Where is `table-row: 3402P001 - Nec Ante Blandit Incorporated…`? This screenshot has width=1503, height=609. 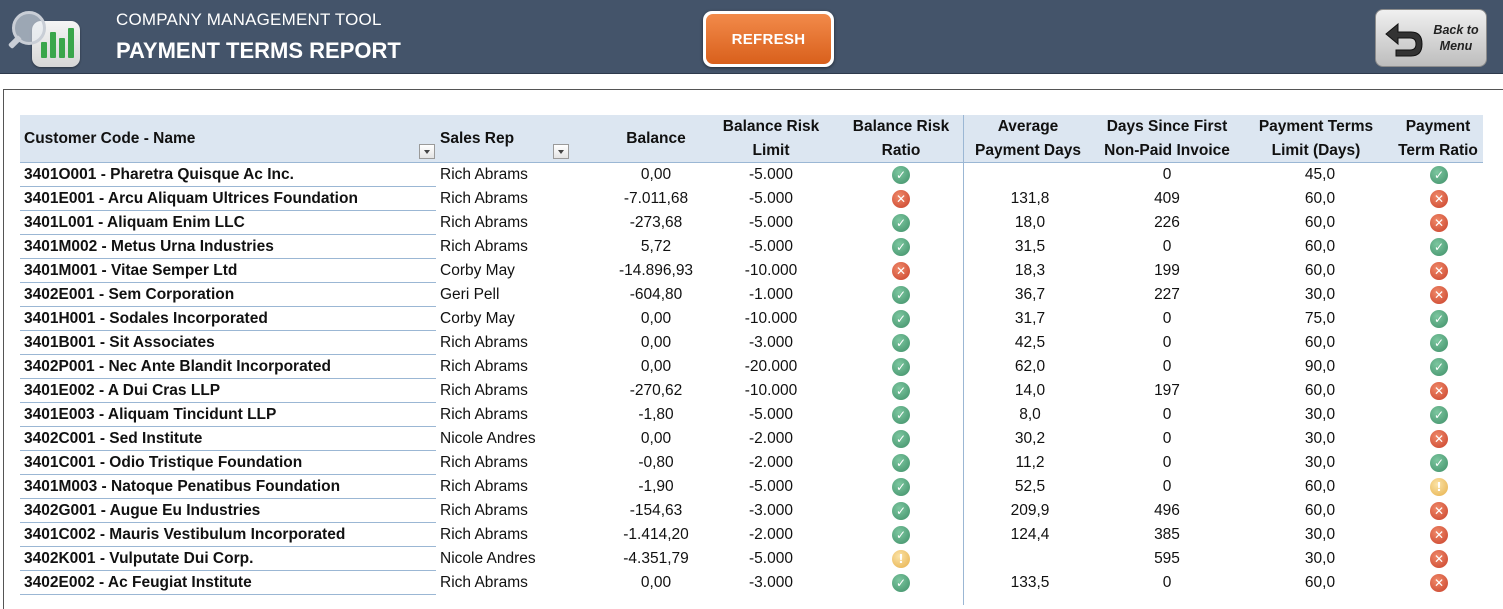 table-row: 3402P001 - Nec Ante Blandit Incorporated… is located at coordinates (751, 367).